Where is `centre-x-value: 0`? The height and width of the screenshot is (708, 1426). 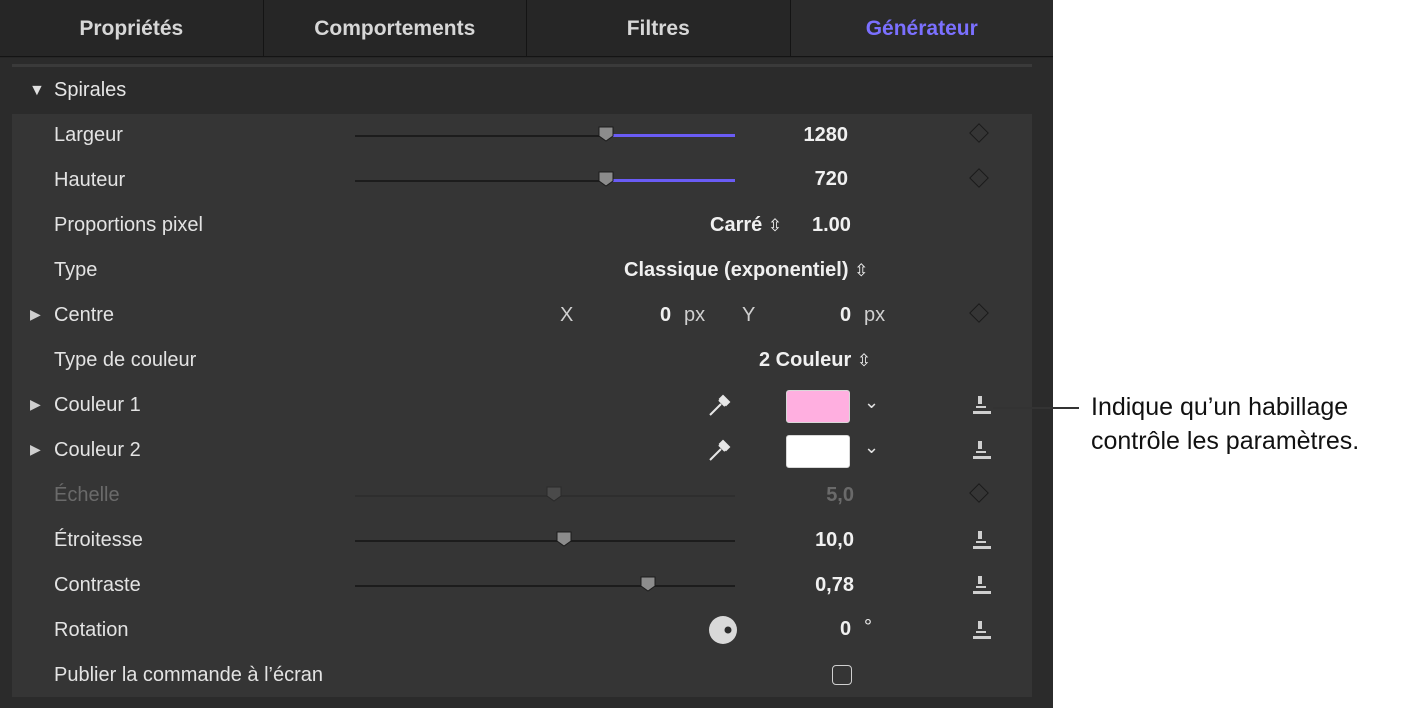
centre-x-value: 0 is located at coordinates (665, 315).